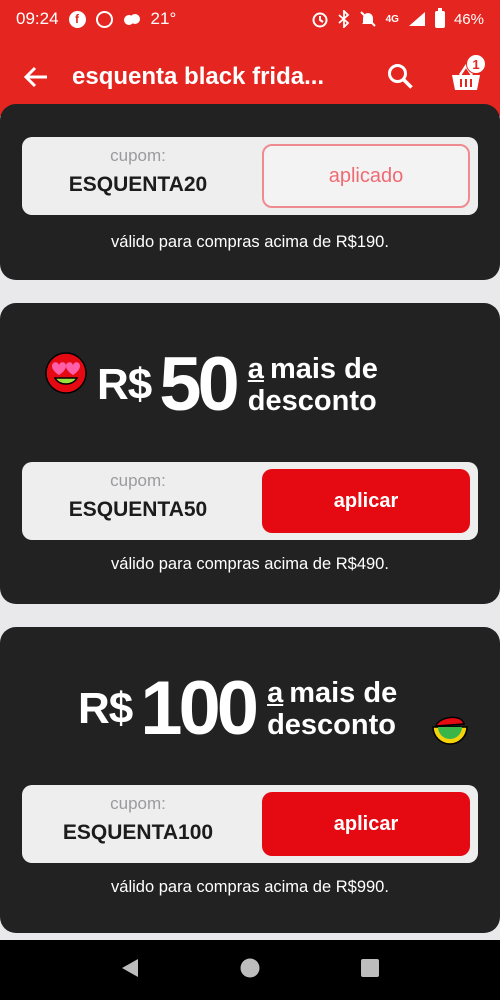 This screenshot has height=1000, width=500. Describe the element at coordinates (450, 731) in the screenshot. I see `melon-emoji-icon` at that location.